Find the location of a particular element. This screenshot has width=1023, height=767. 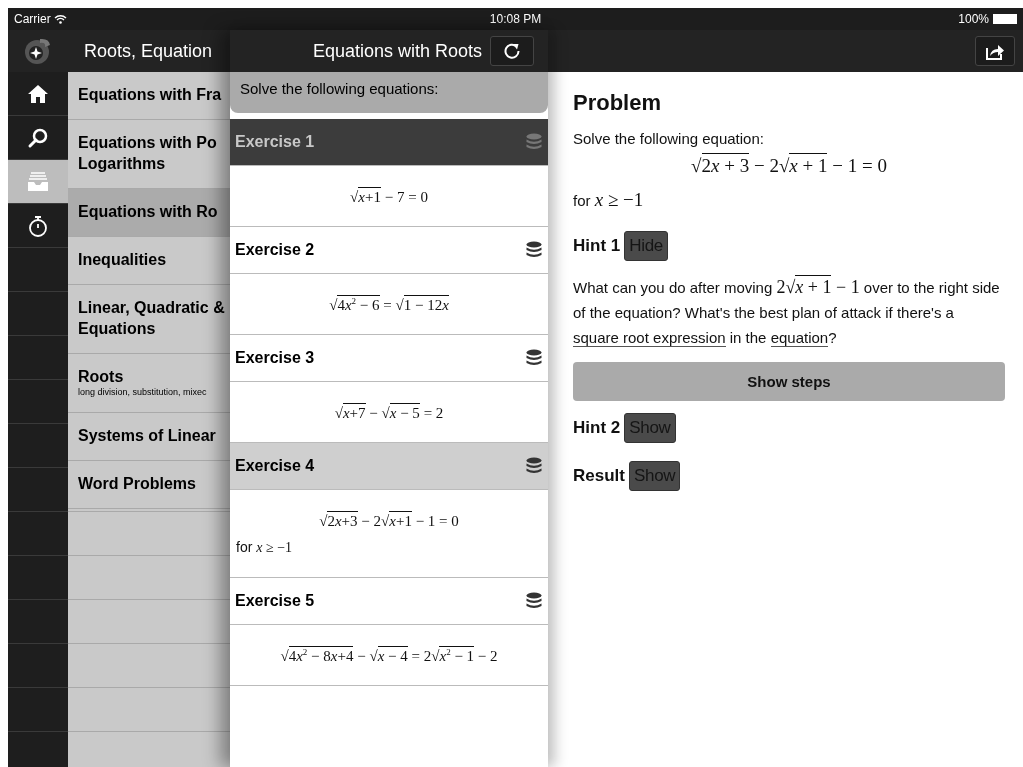

equation: √x+1 − 7 = 0 is located at coordinates (389, 196).